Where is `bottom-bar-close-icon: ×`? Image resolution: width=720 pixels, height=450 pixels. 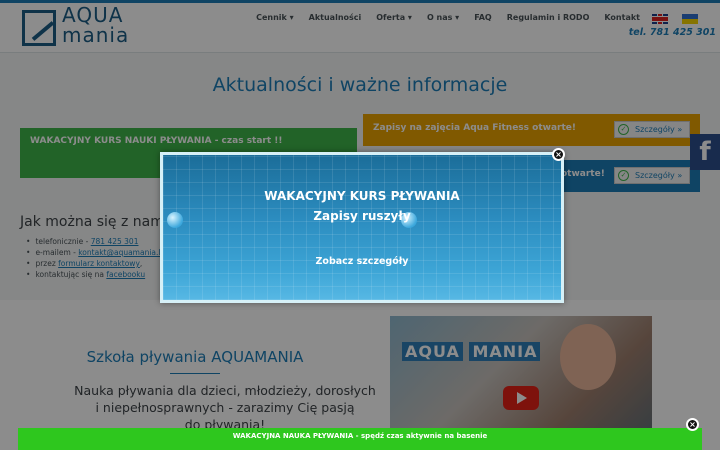
bottom-bar-close-icon: × is located at coordinates (692, 424).